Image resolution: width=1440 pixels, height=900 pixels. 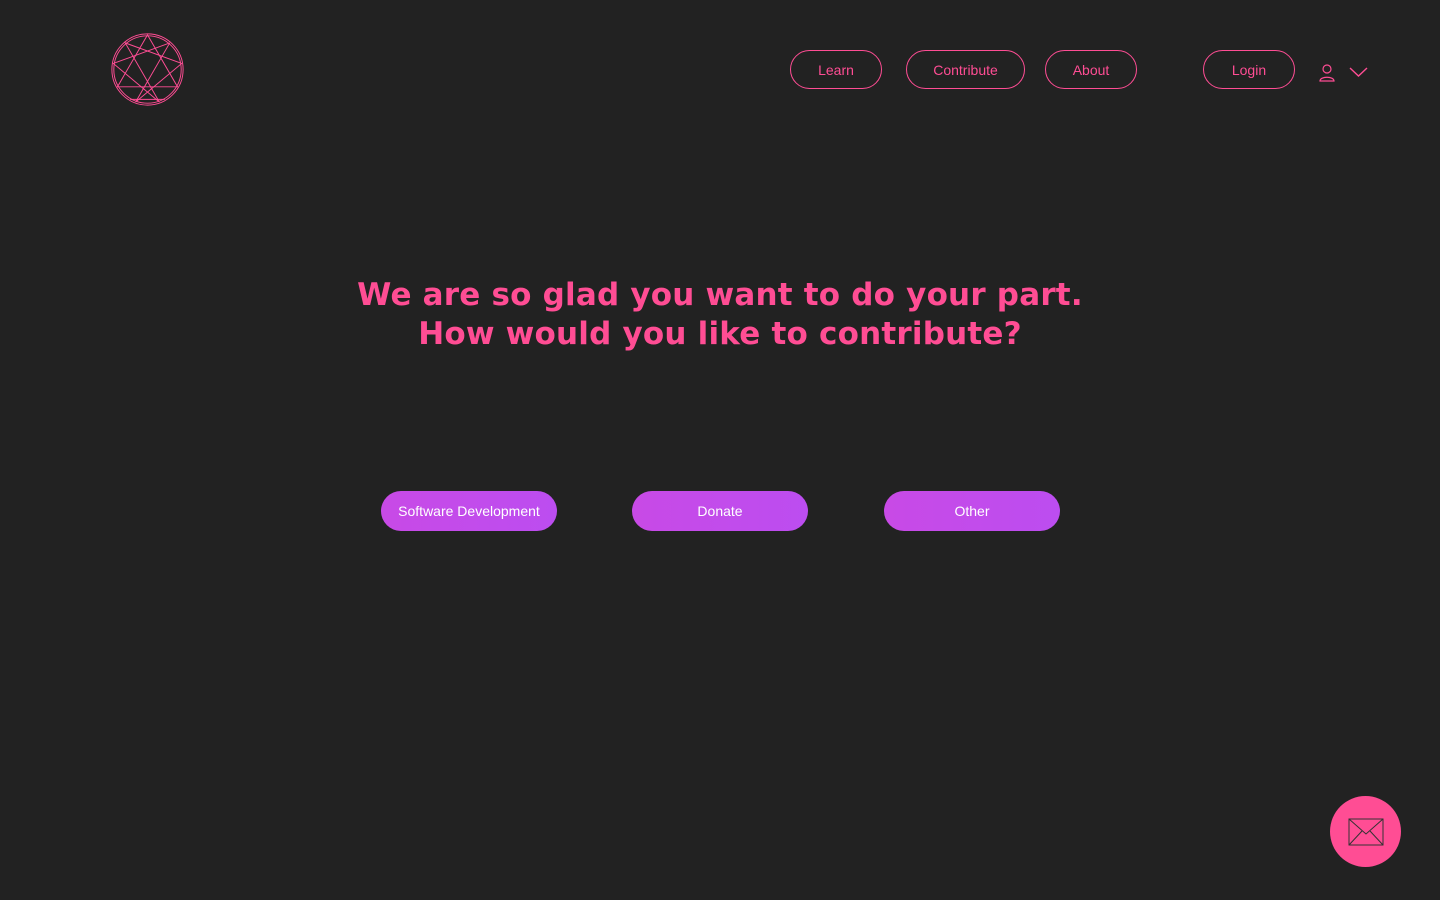 I want to click on other-button: Other, so click(x=972, y=511).